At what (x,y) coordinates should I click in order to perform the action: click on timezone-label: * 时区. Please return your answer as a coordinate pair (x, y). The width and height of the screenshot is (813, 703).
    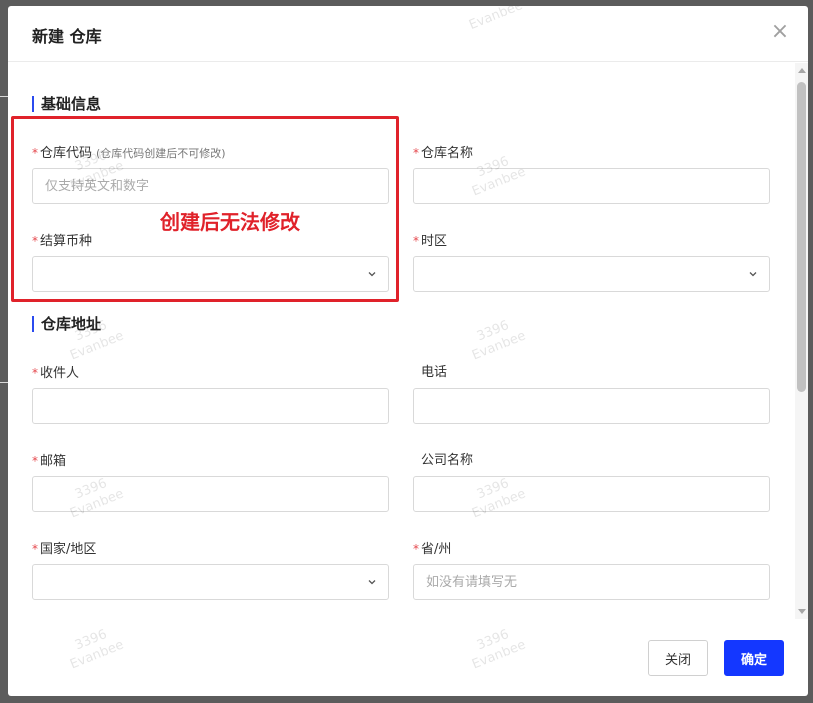
    Looking at the image, I should click on (430, 241).